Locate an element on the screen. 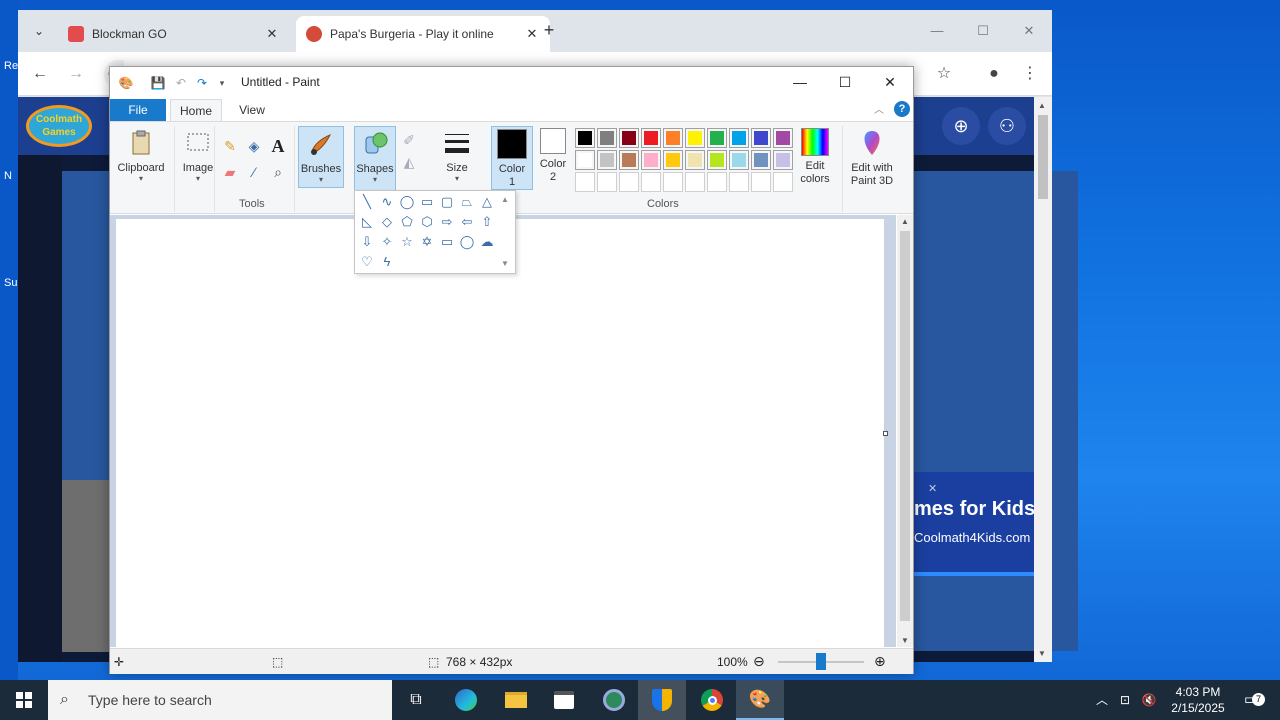 The height and width of the screenshot is (720, 1280). desktop-icon-label: N is located at coordinates (8, 176).